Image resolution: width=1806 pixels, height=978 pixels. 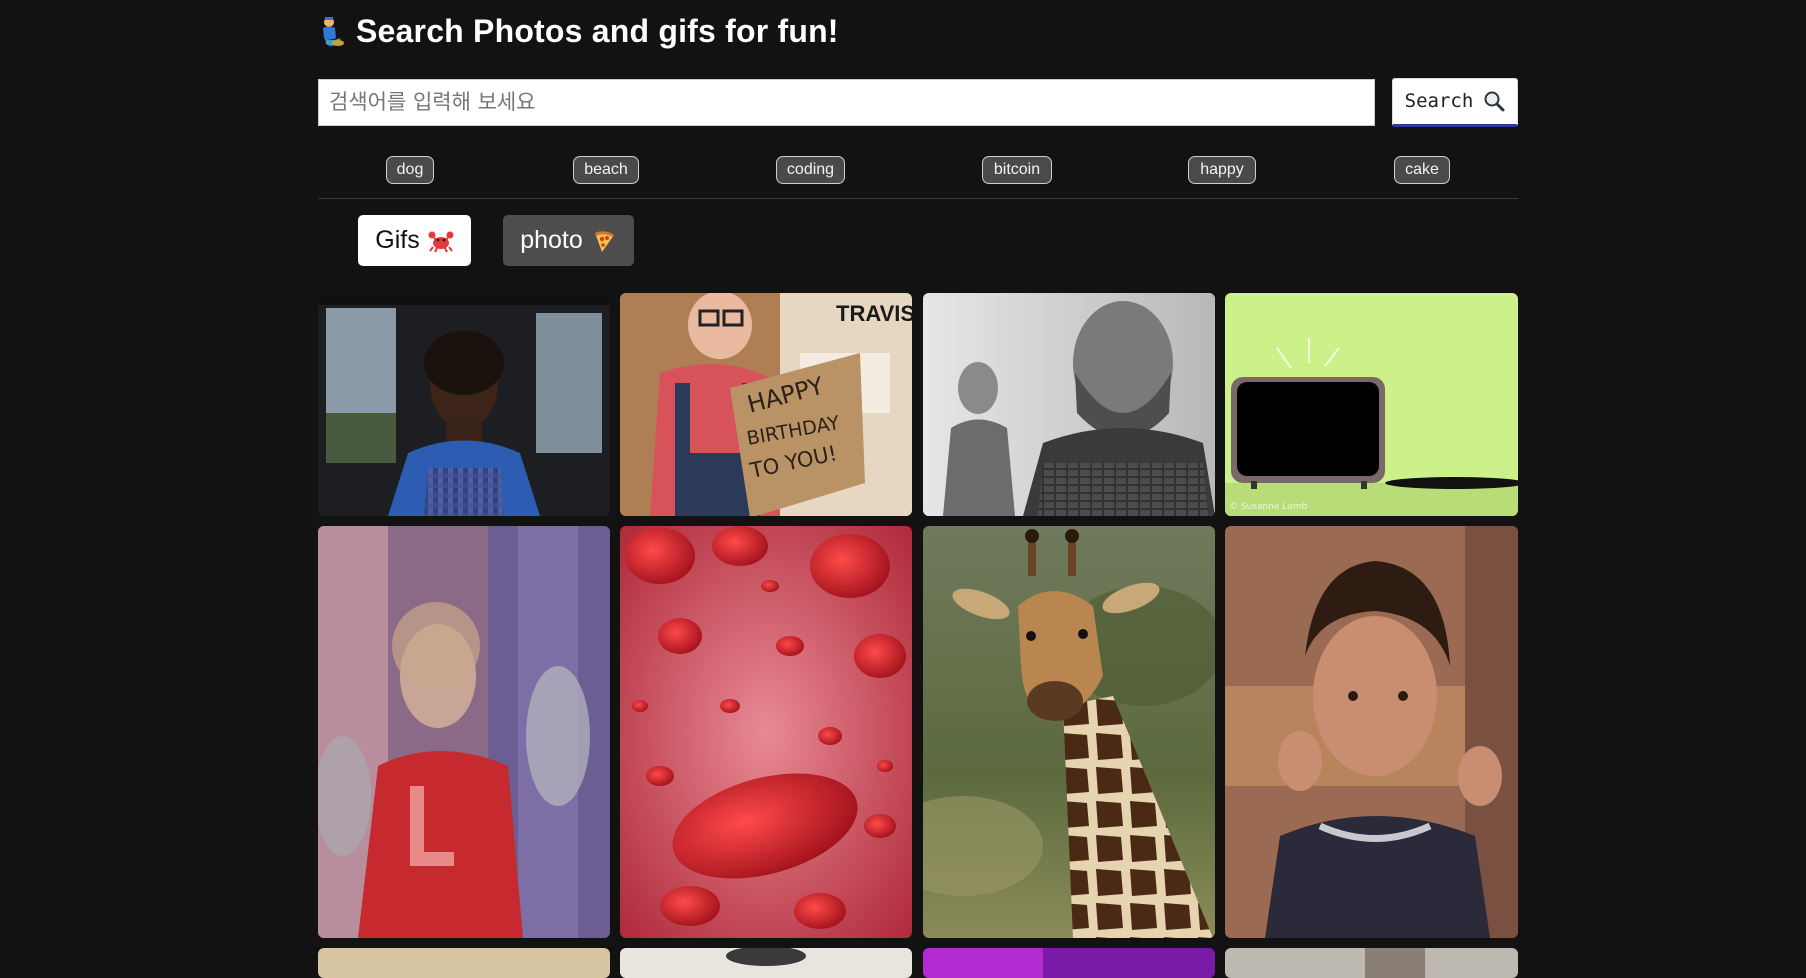 What do you see at coordinates (918, 241) in the screenshot?
I see `media-type-tabs: Gifs photo` at bounding box center [918, 241].